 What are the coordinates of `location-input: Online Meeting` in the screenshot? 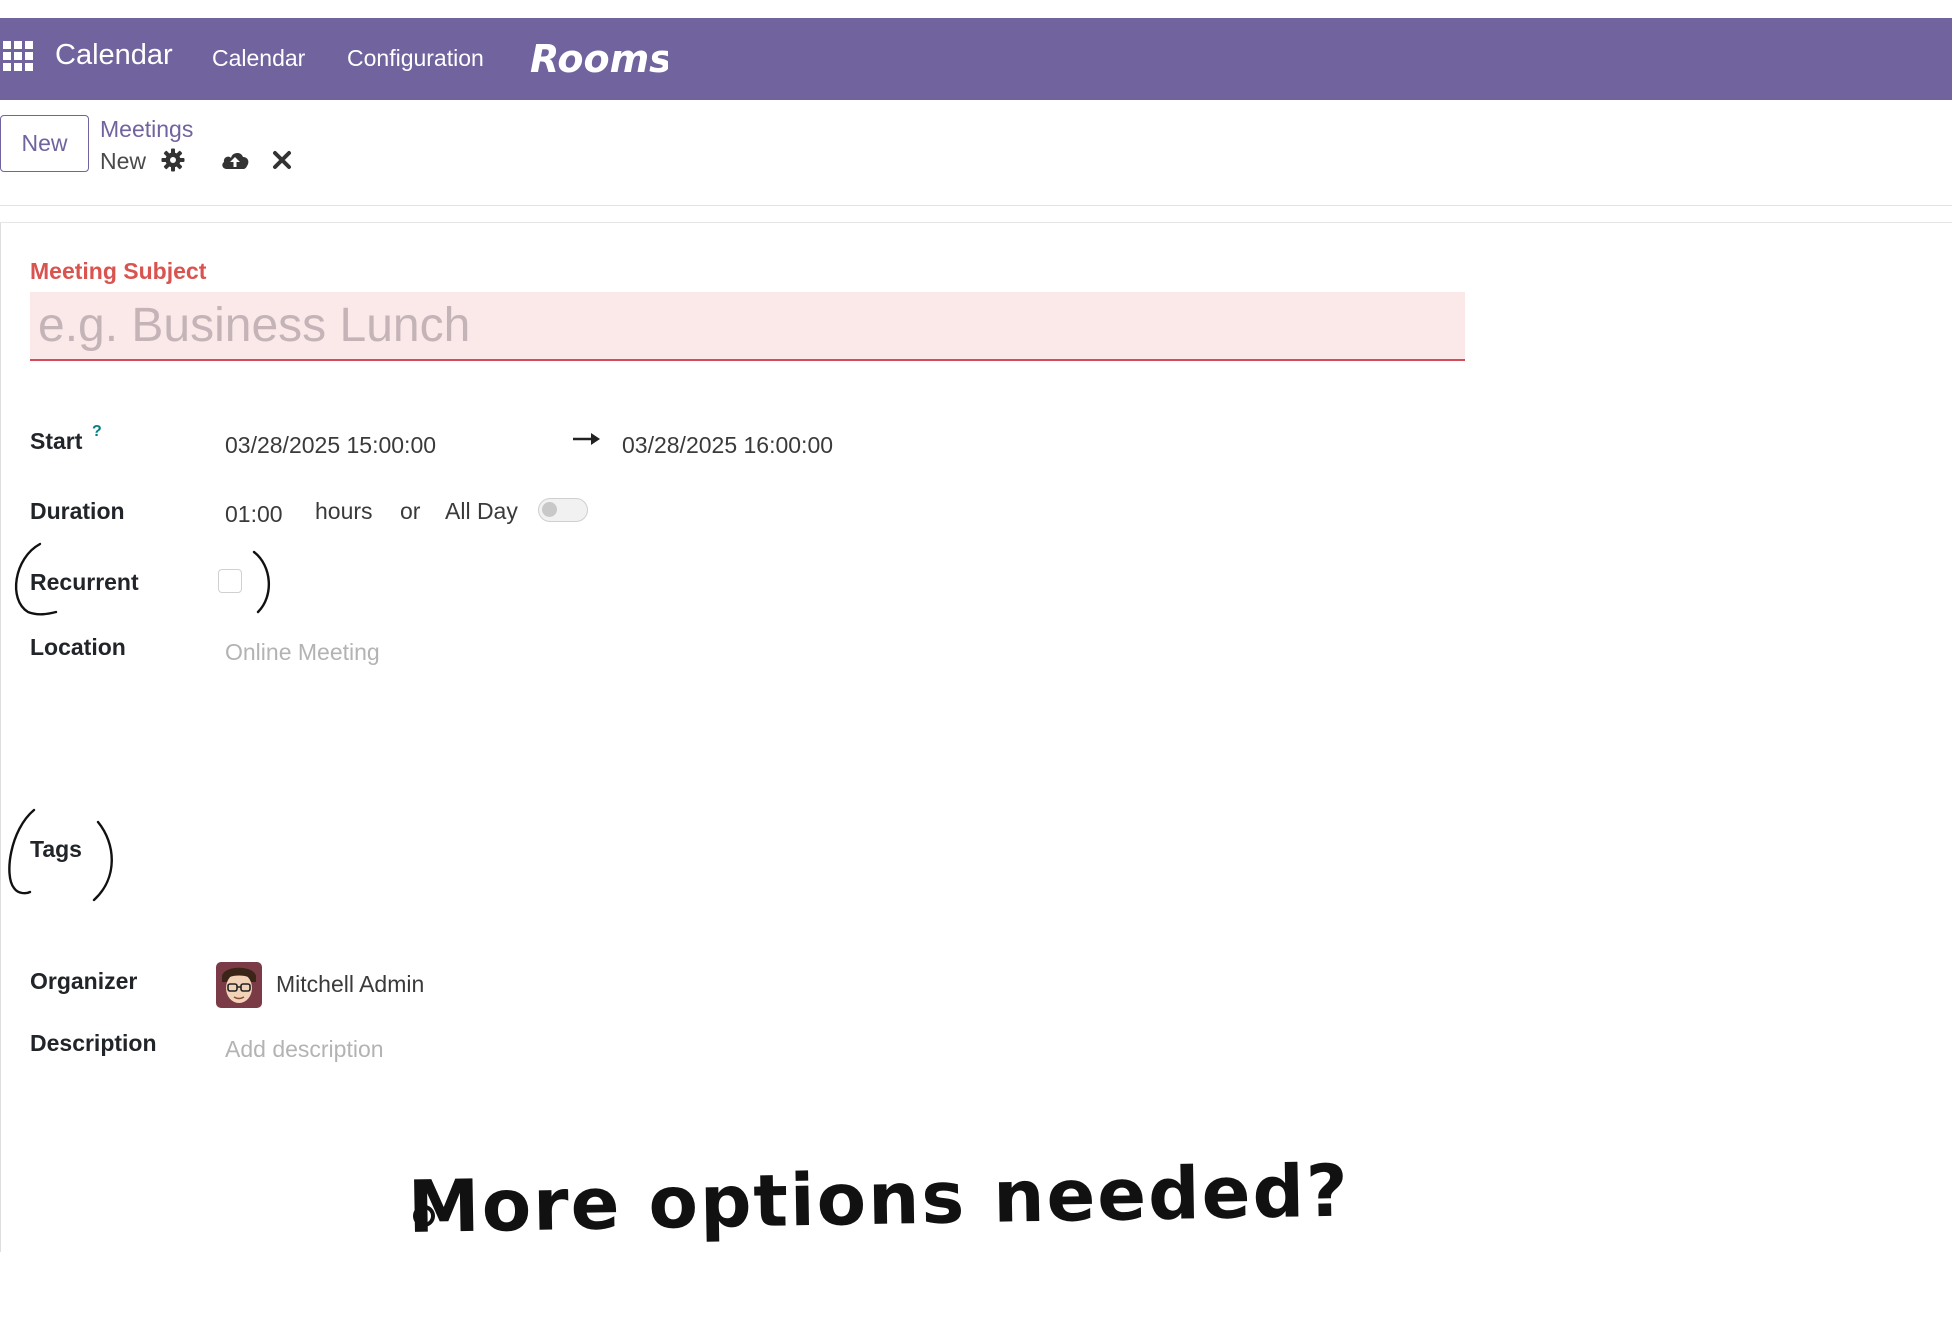 It's located at (302, 652).